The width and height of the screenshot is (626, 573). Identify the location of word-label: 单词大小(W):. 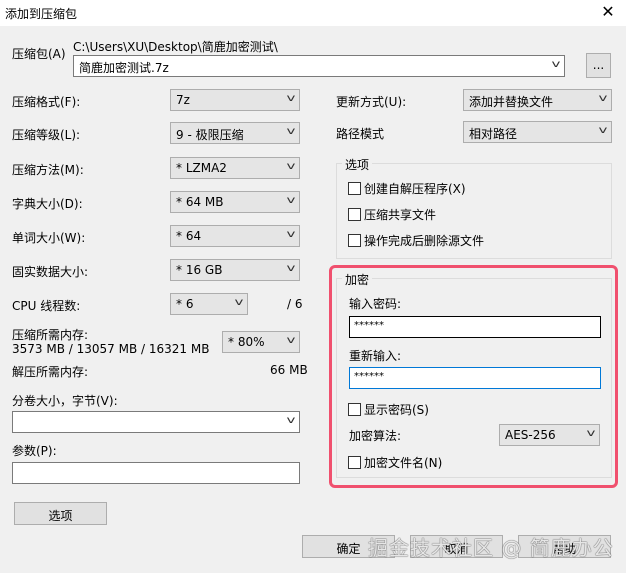
(49, 238).